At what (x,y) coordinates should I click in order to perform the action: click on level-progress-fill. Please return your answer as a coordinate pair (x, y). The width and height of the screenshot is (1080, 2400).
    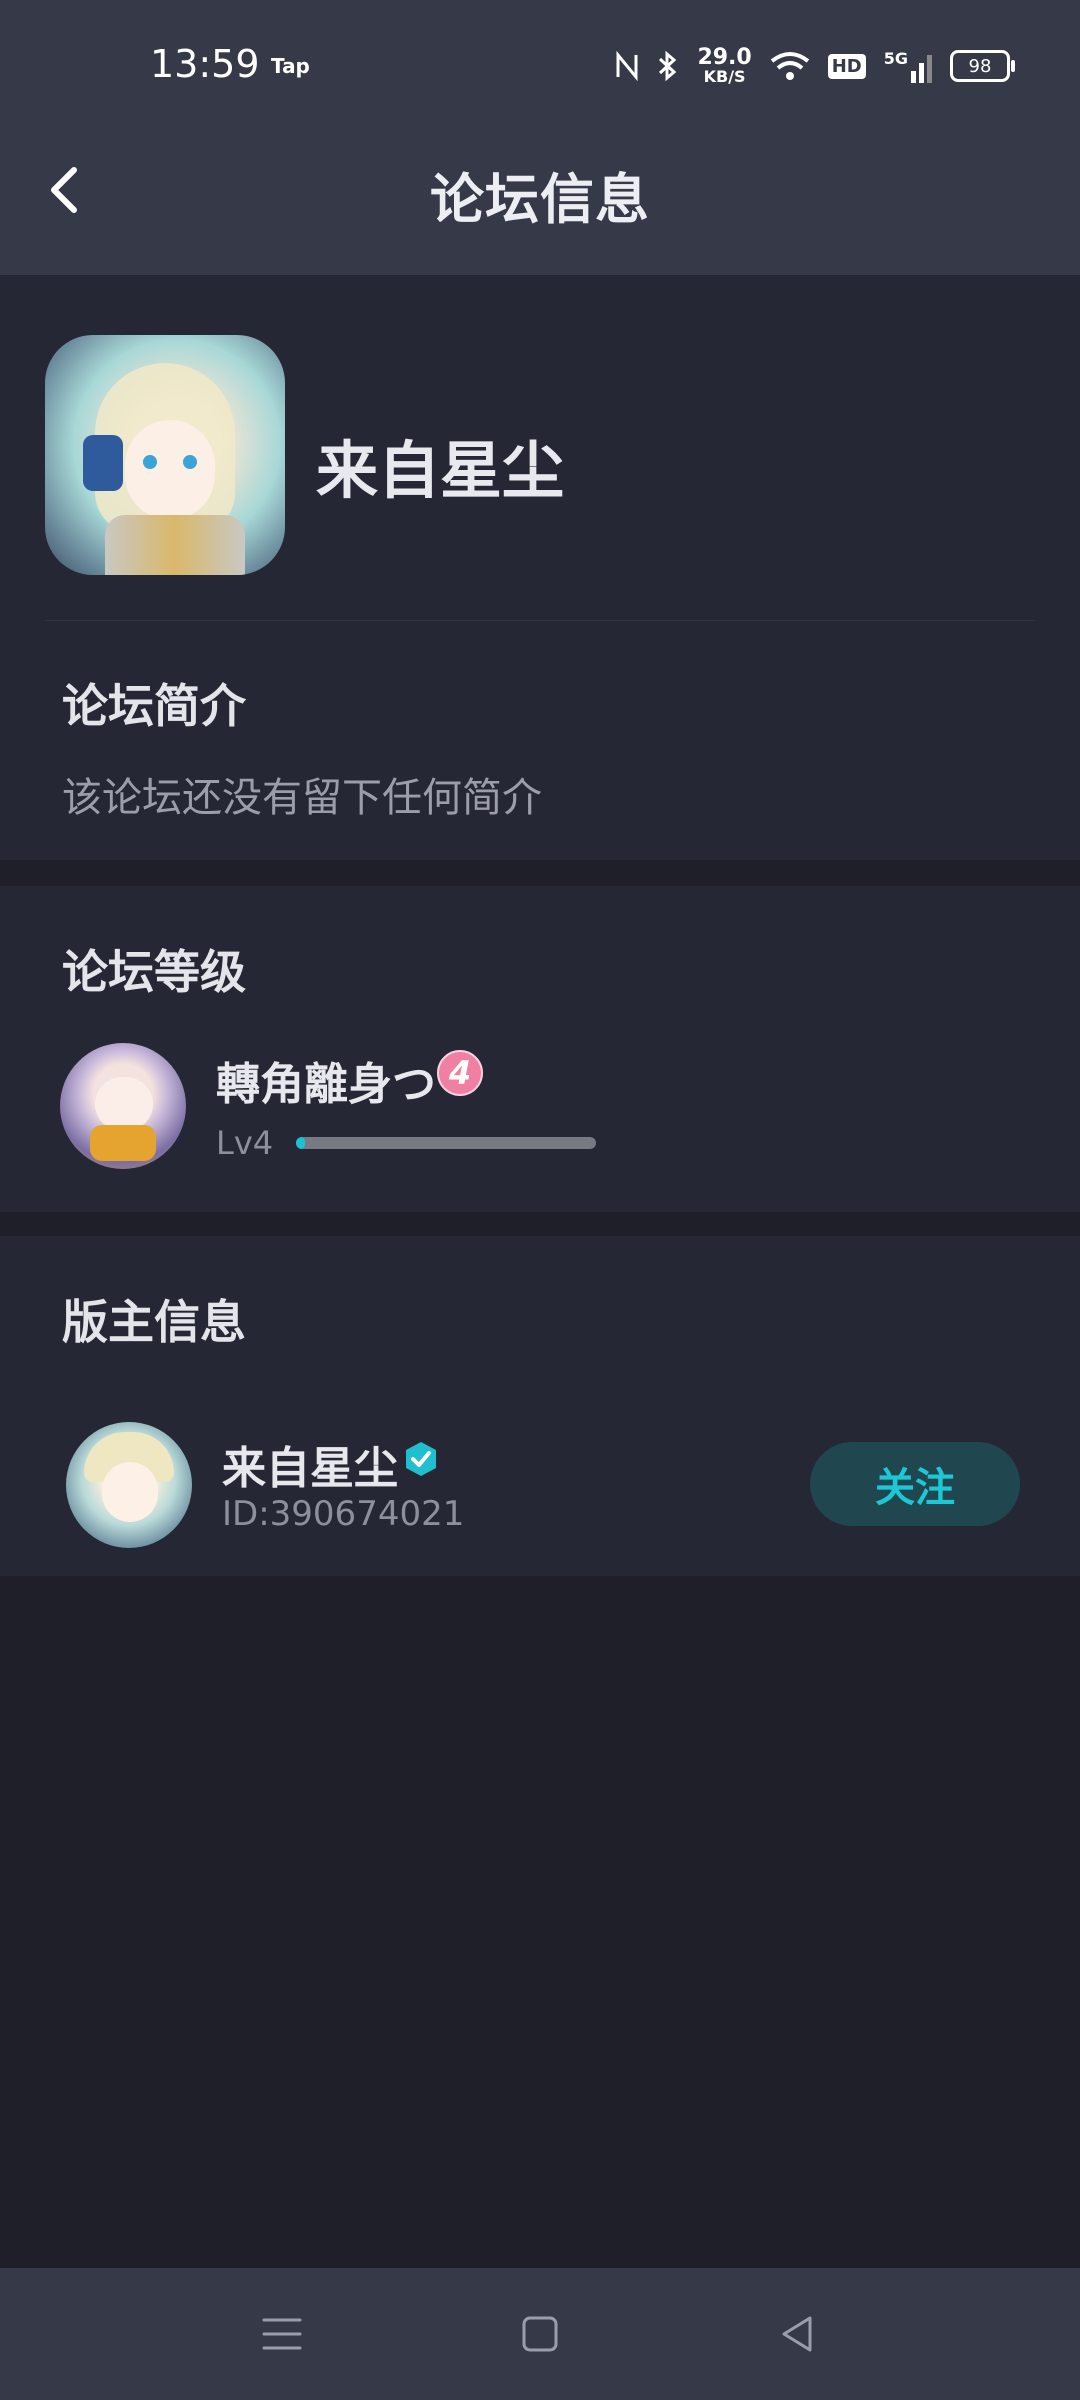
    Looking at the image, I should click on (300, 1143).